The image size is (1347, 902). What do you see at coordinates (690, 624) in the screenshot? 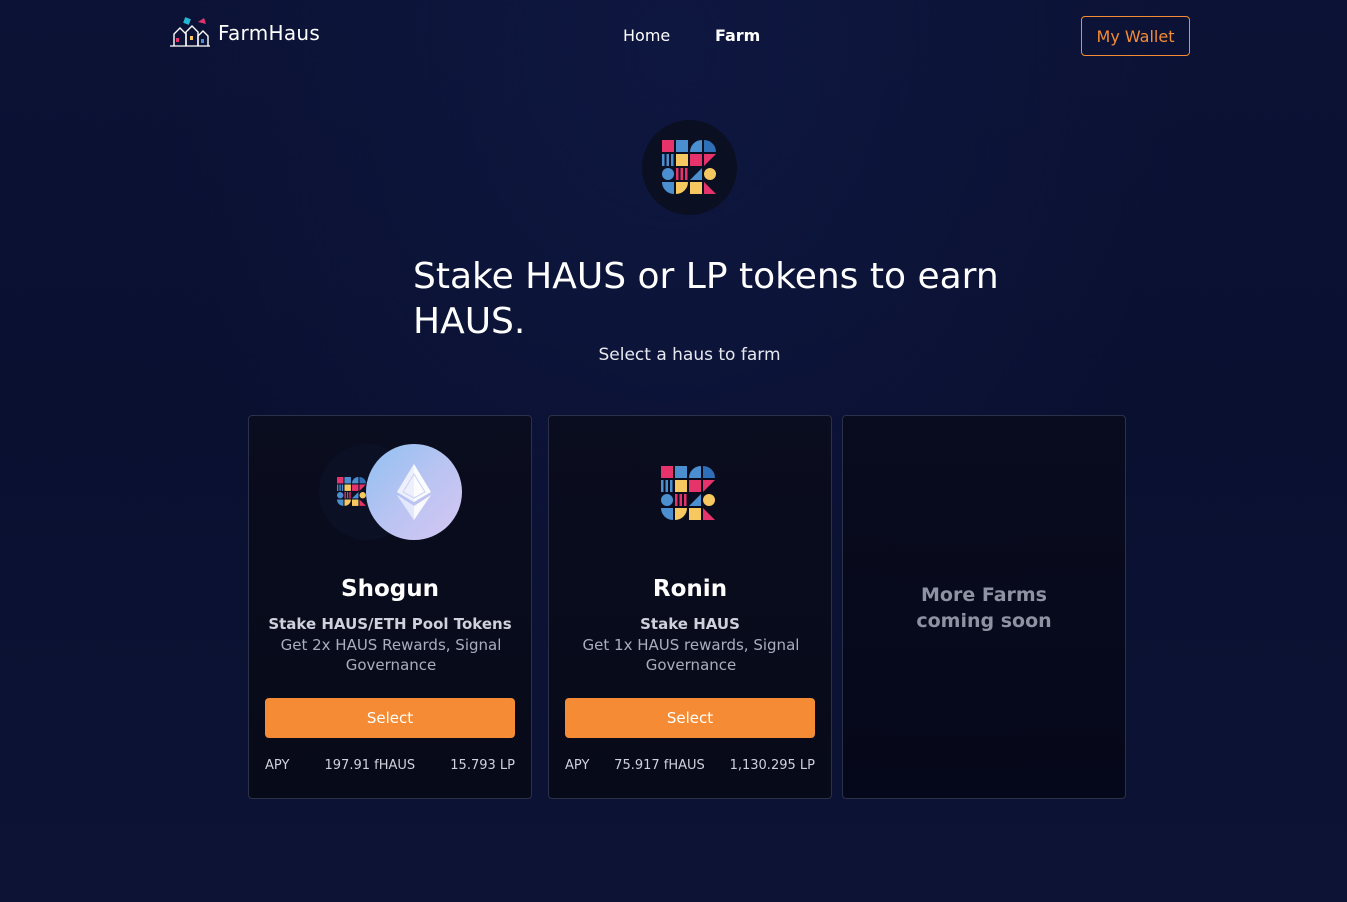
I see `farm-stake-label: Stake HAUS` at bounding box center [690, 624].